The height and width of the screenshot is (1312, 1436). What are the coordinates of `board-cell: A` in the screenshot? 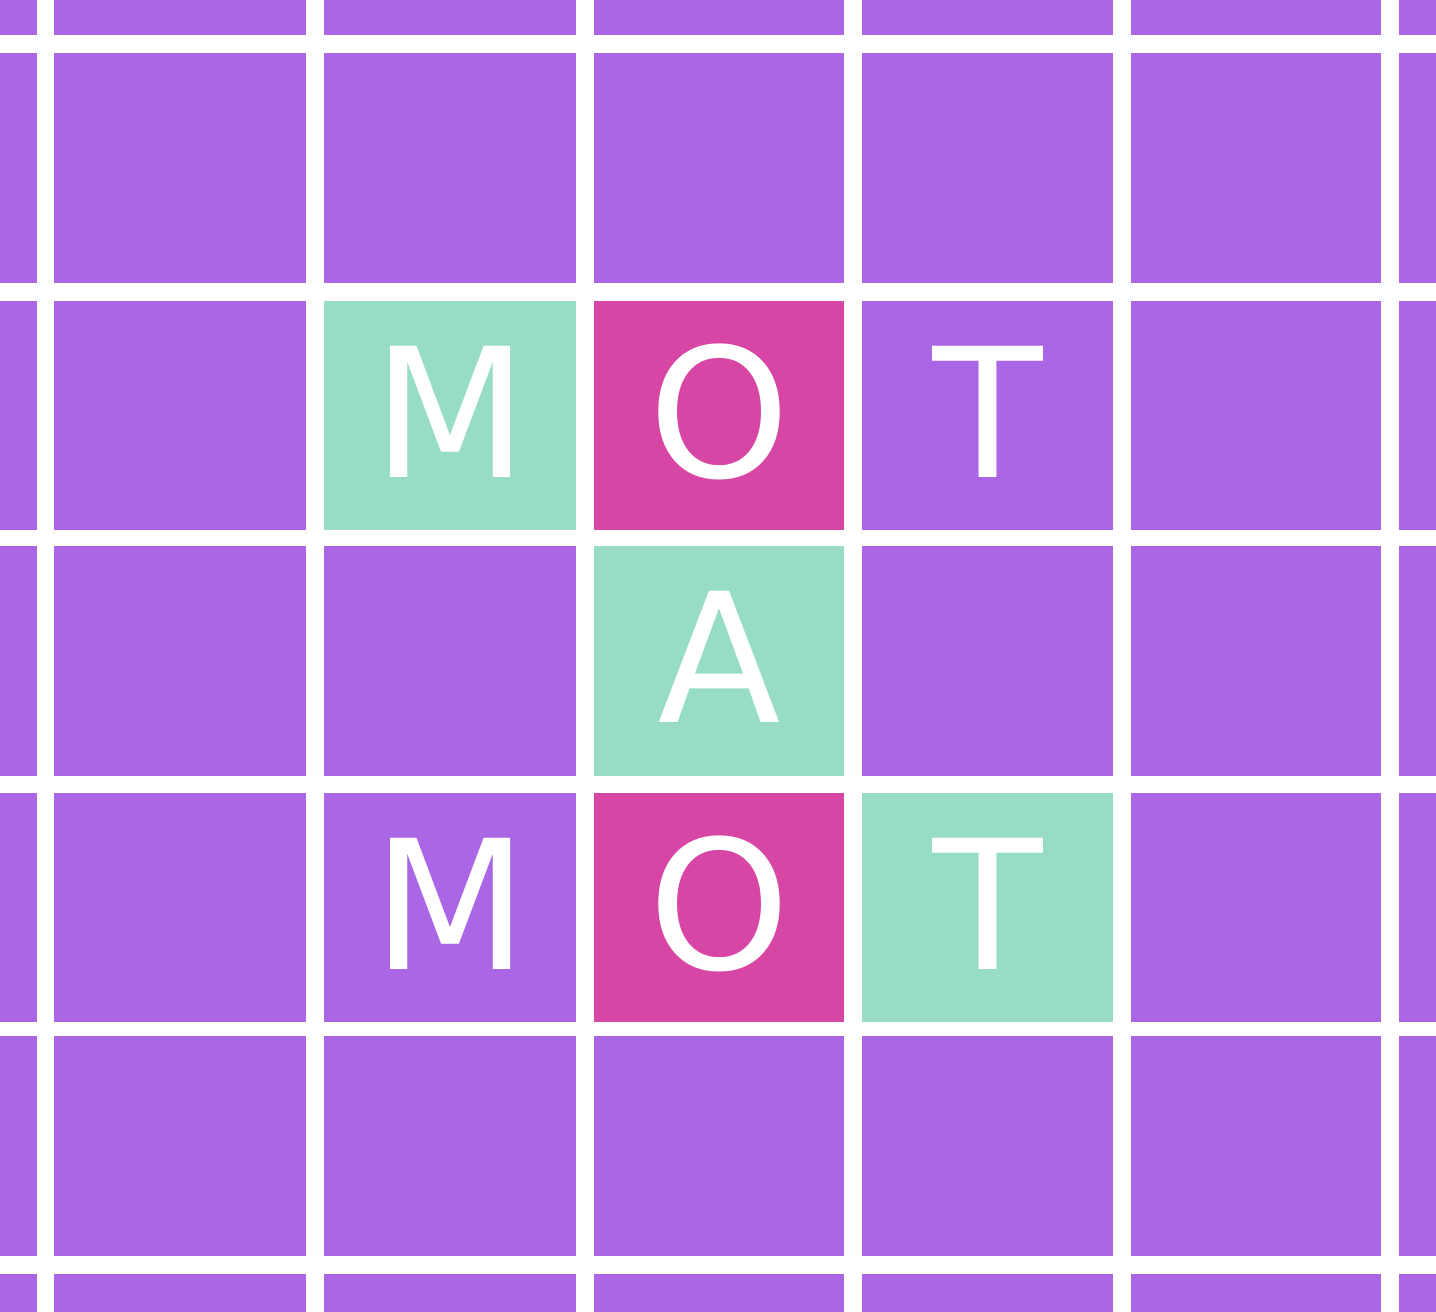 It's located at (719, 661).